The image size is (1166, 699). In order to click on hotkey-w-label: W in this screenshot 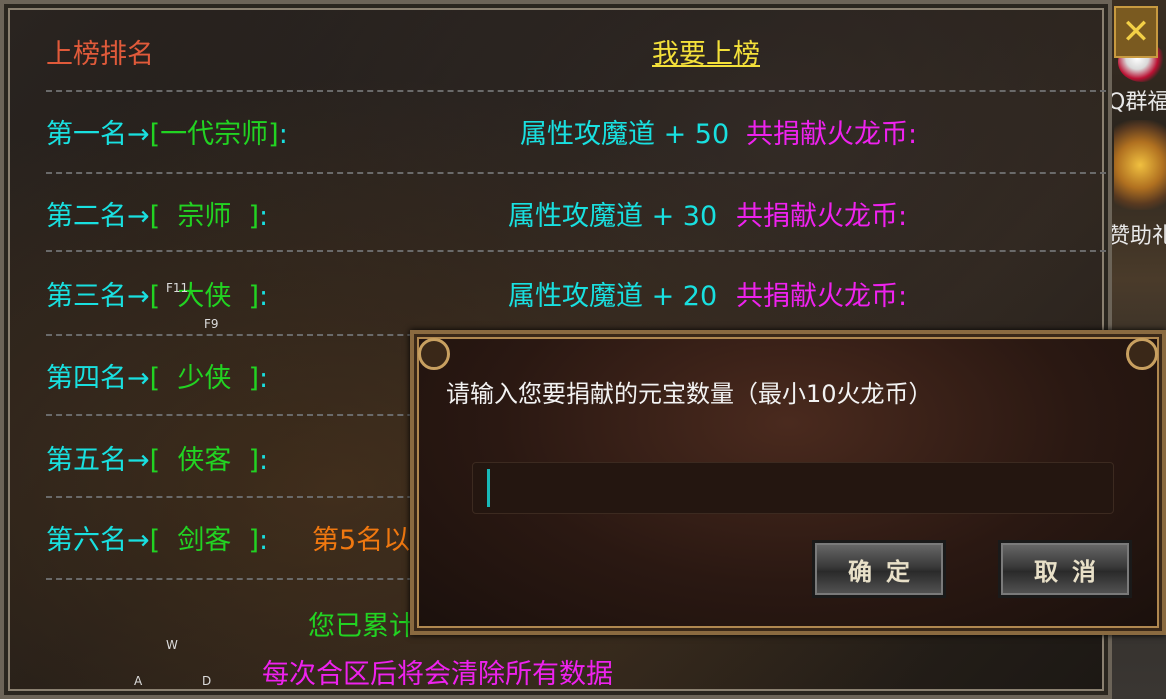, I will do `click(172, 645)`.